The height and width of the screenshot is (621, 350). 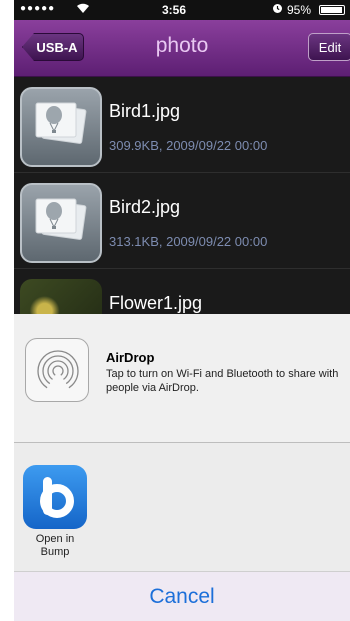 I want to click on battery-fill, so click(x=331, y=10).